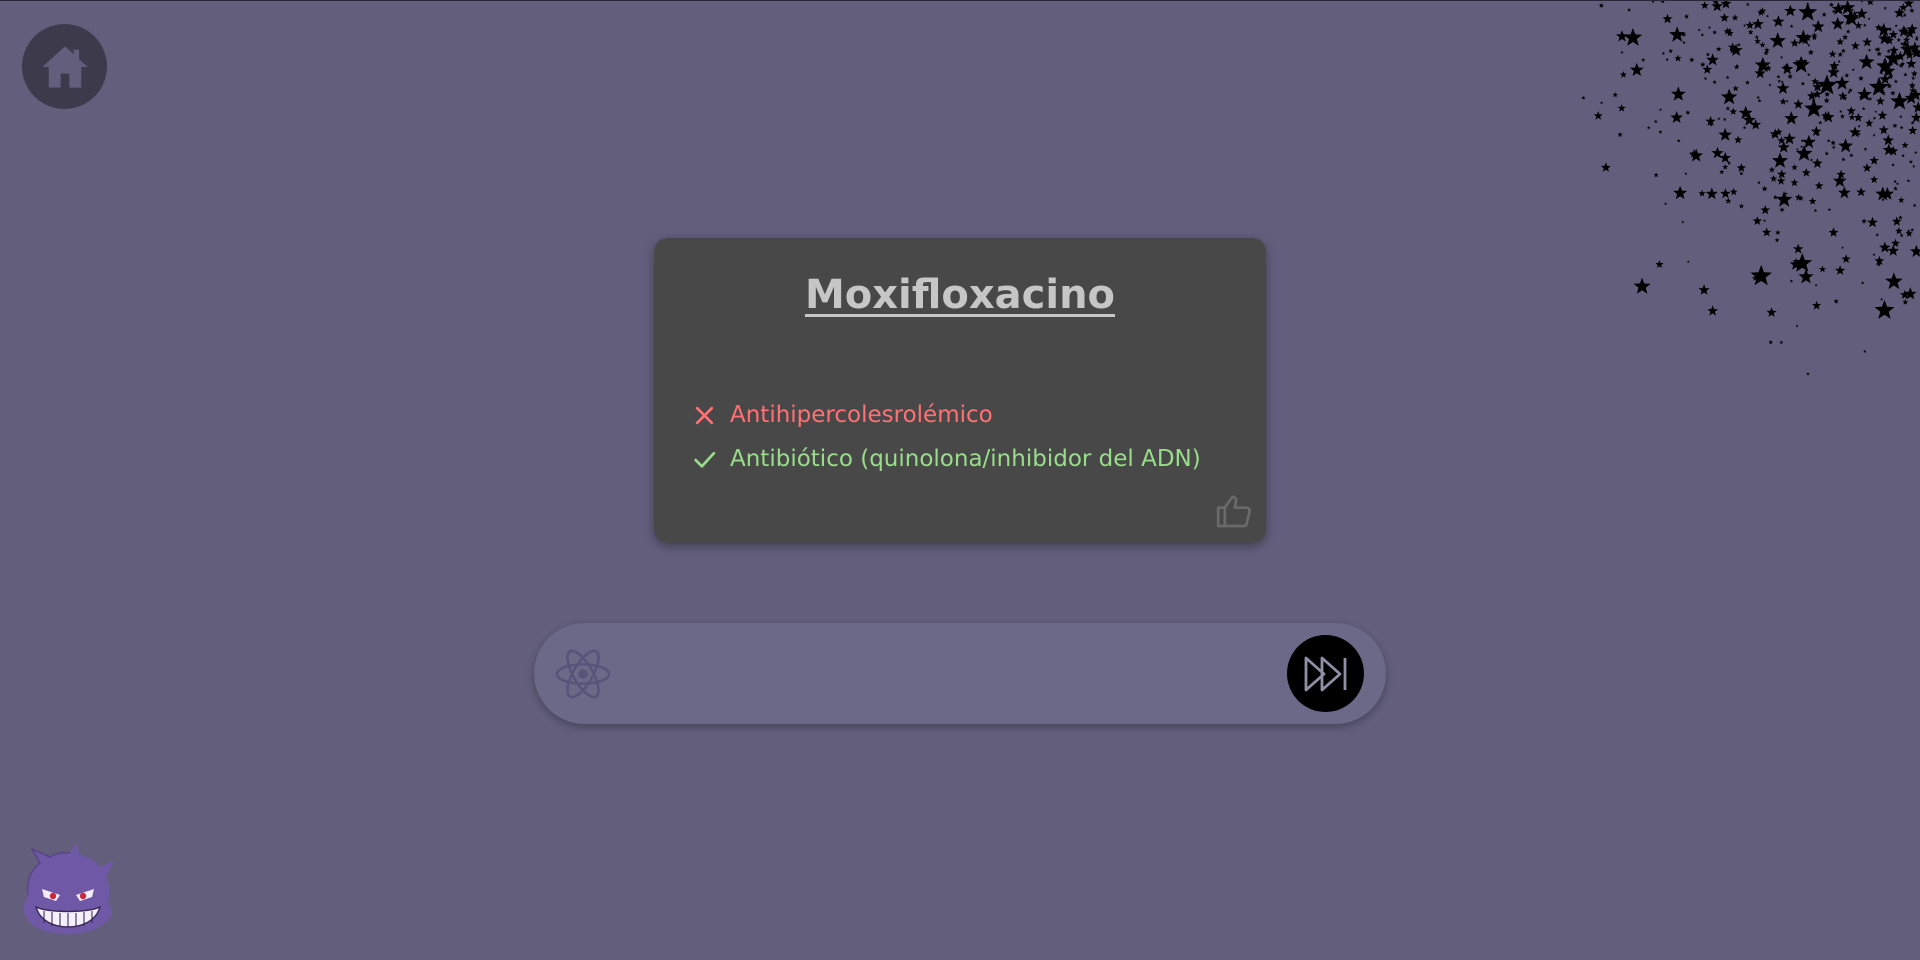 This screenshot has height=960, width=1920. I want to click on home-button, so click(64, 66).